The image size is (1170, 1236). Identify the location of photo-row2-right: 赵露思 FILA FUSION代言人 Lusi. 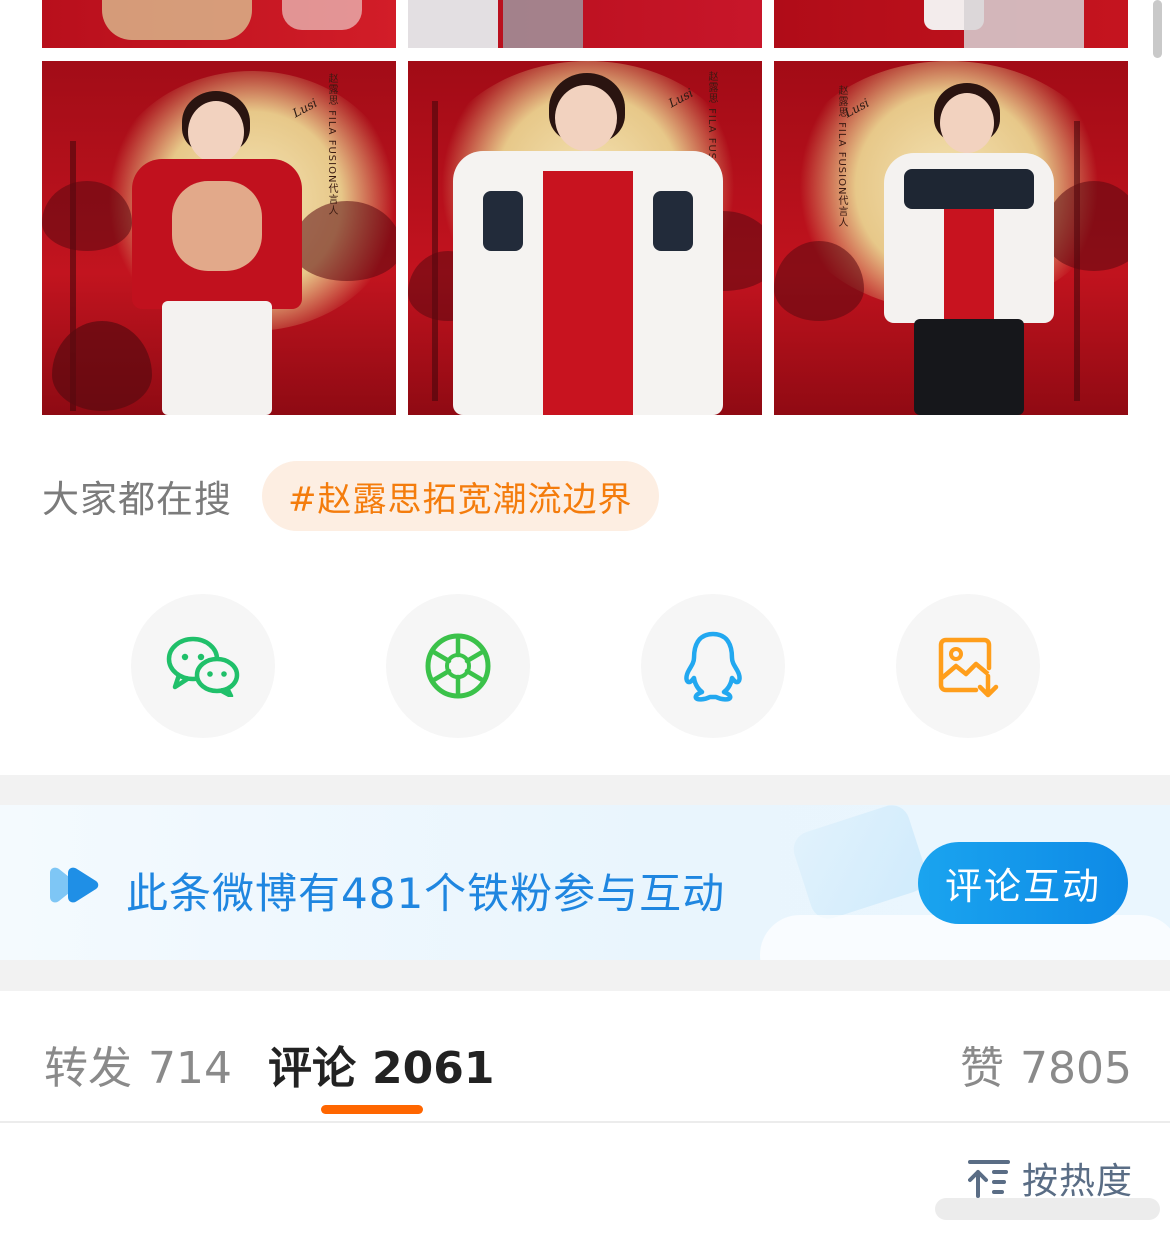
(951, 238).